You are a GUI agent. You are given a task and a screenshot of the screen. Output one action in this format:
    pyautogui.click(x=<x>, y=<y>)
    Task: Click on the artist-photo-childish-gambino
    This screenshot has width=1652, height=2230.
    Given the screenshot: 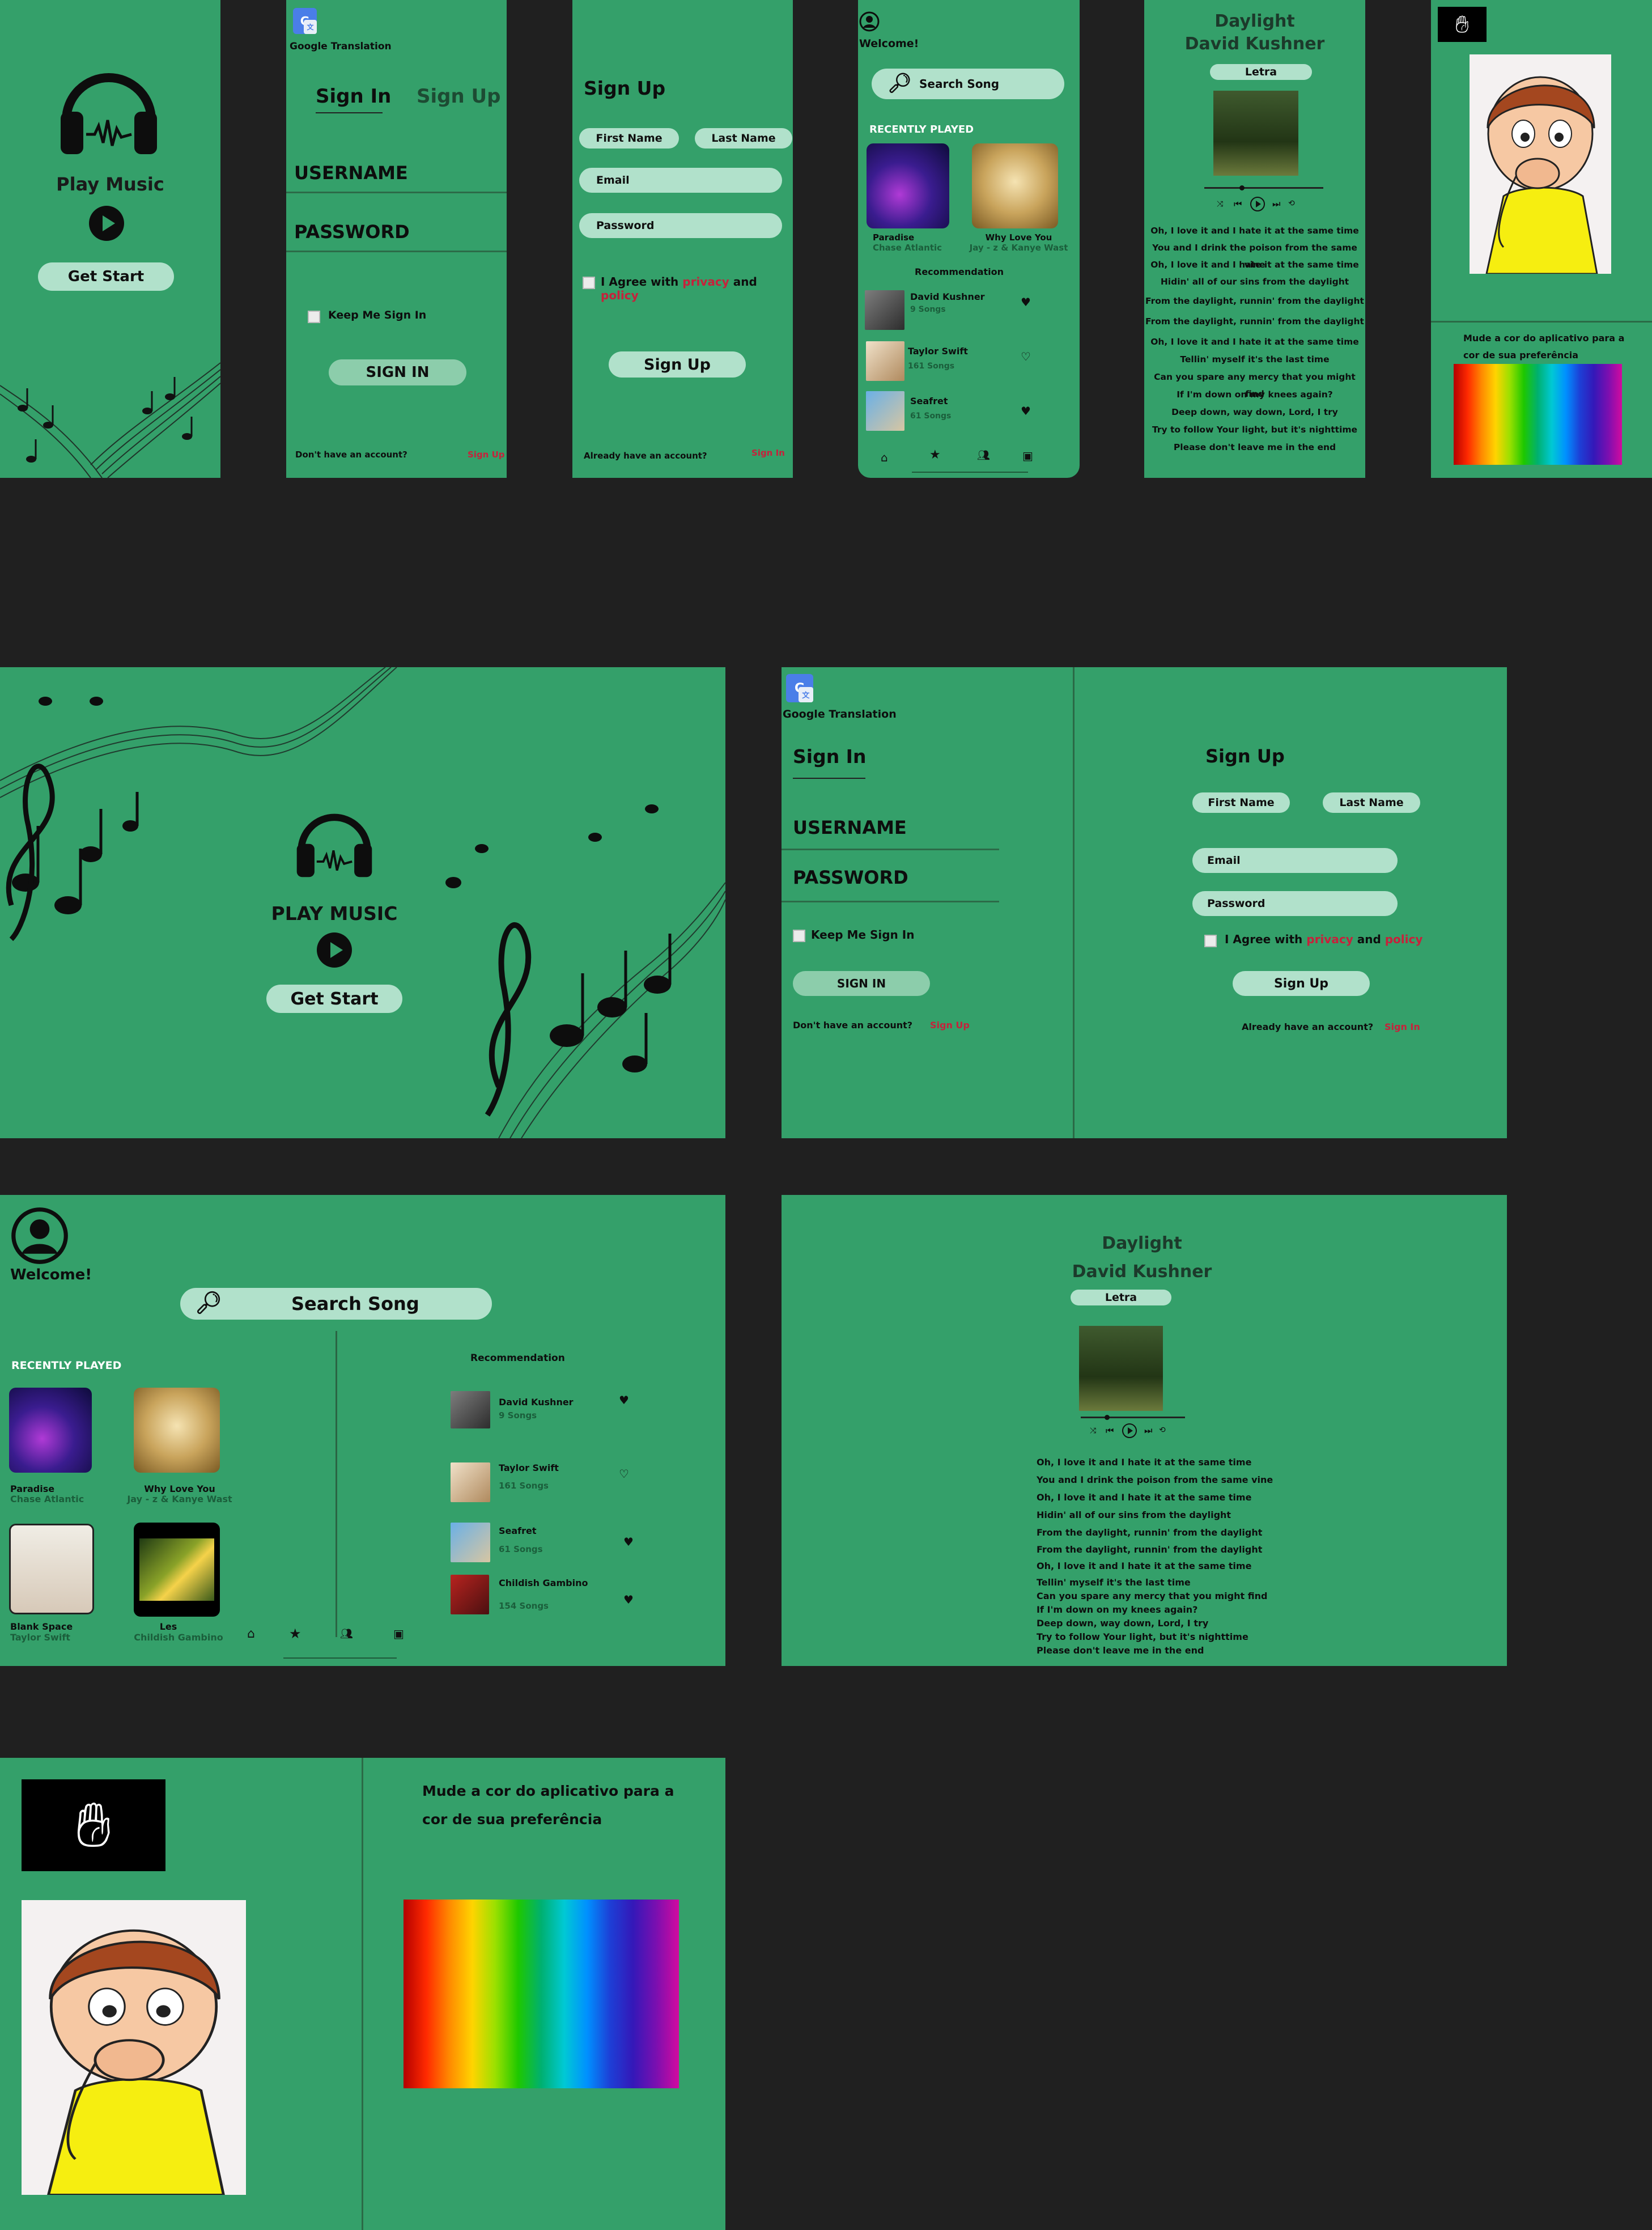 What is the action you would take?
    pyautogui.click(x=470, y=1594)
    